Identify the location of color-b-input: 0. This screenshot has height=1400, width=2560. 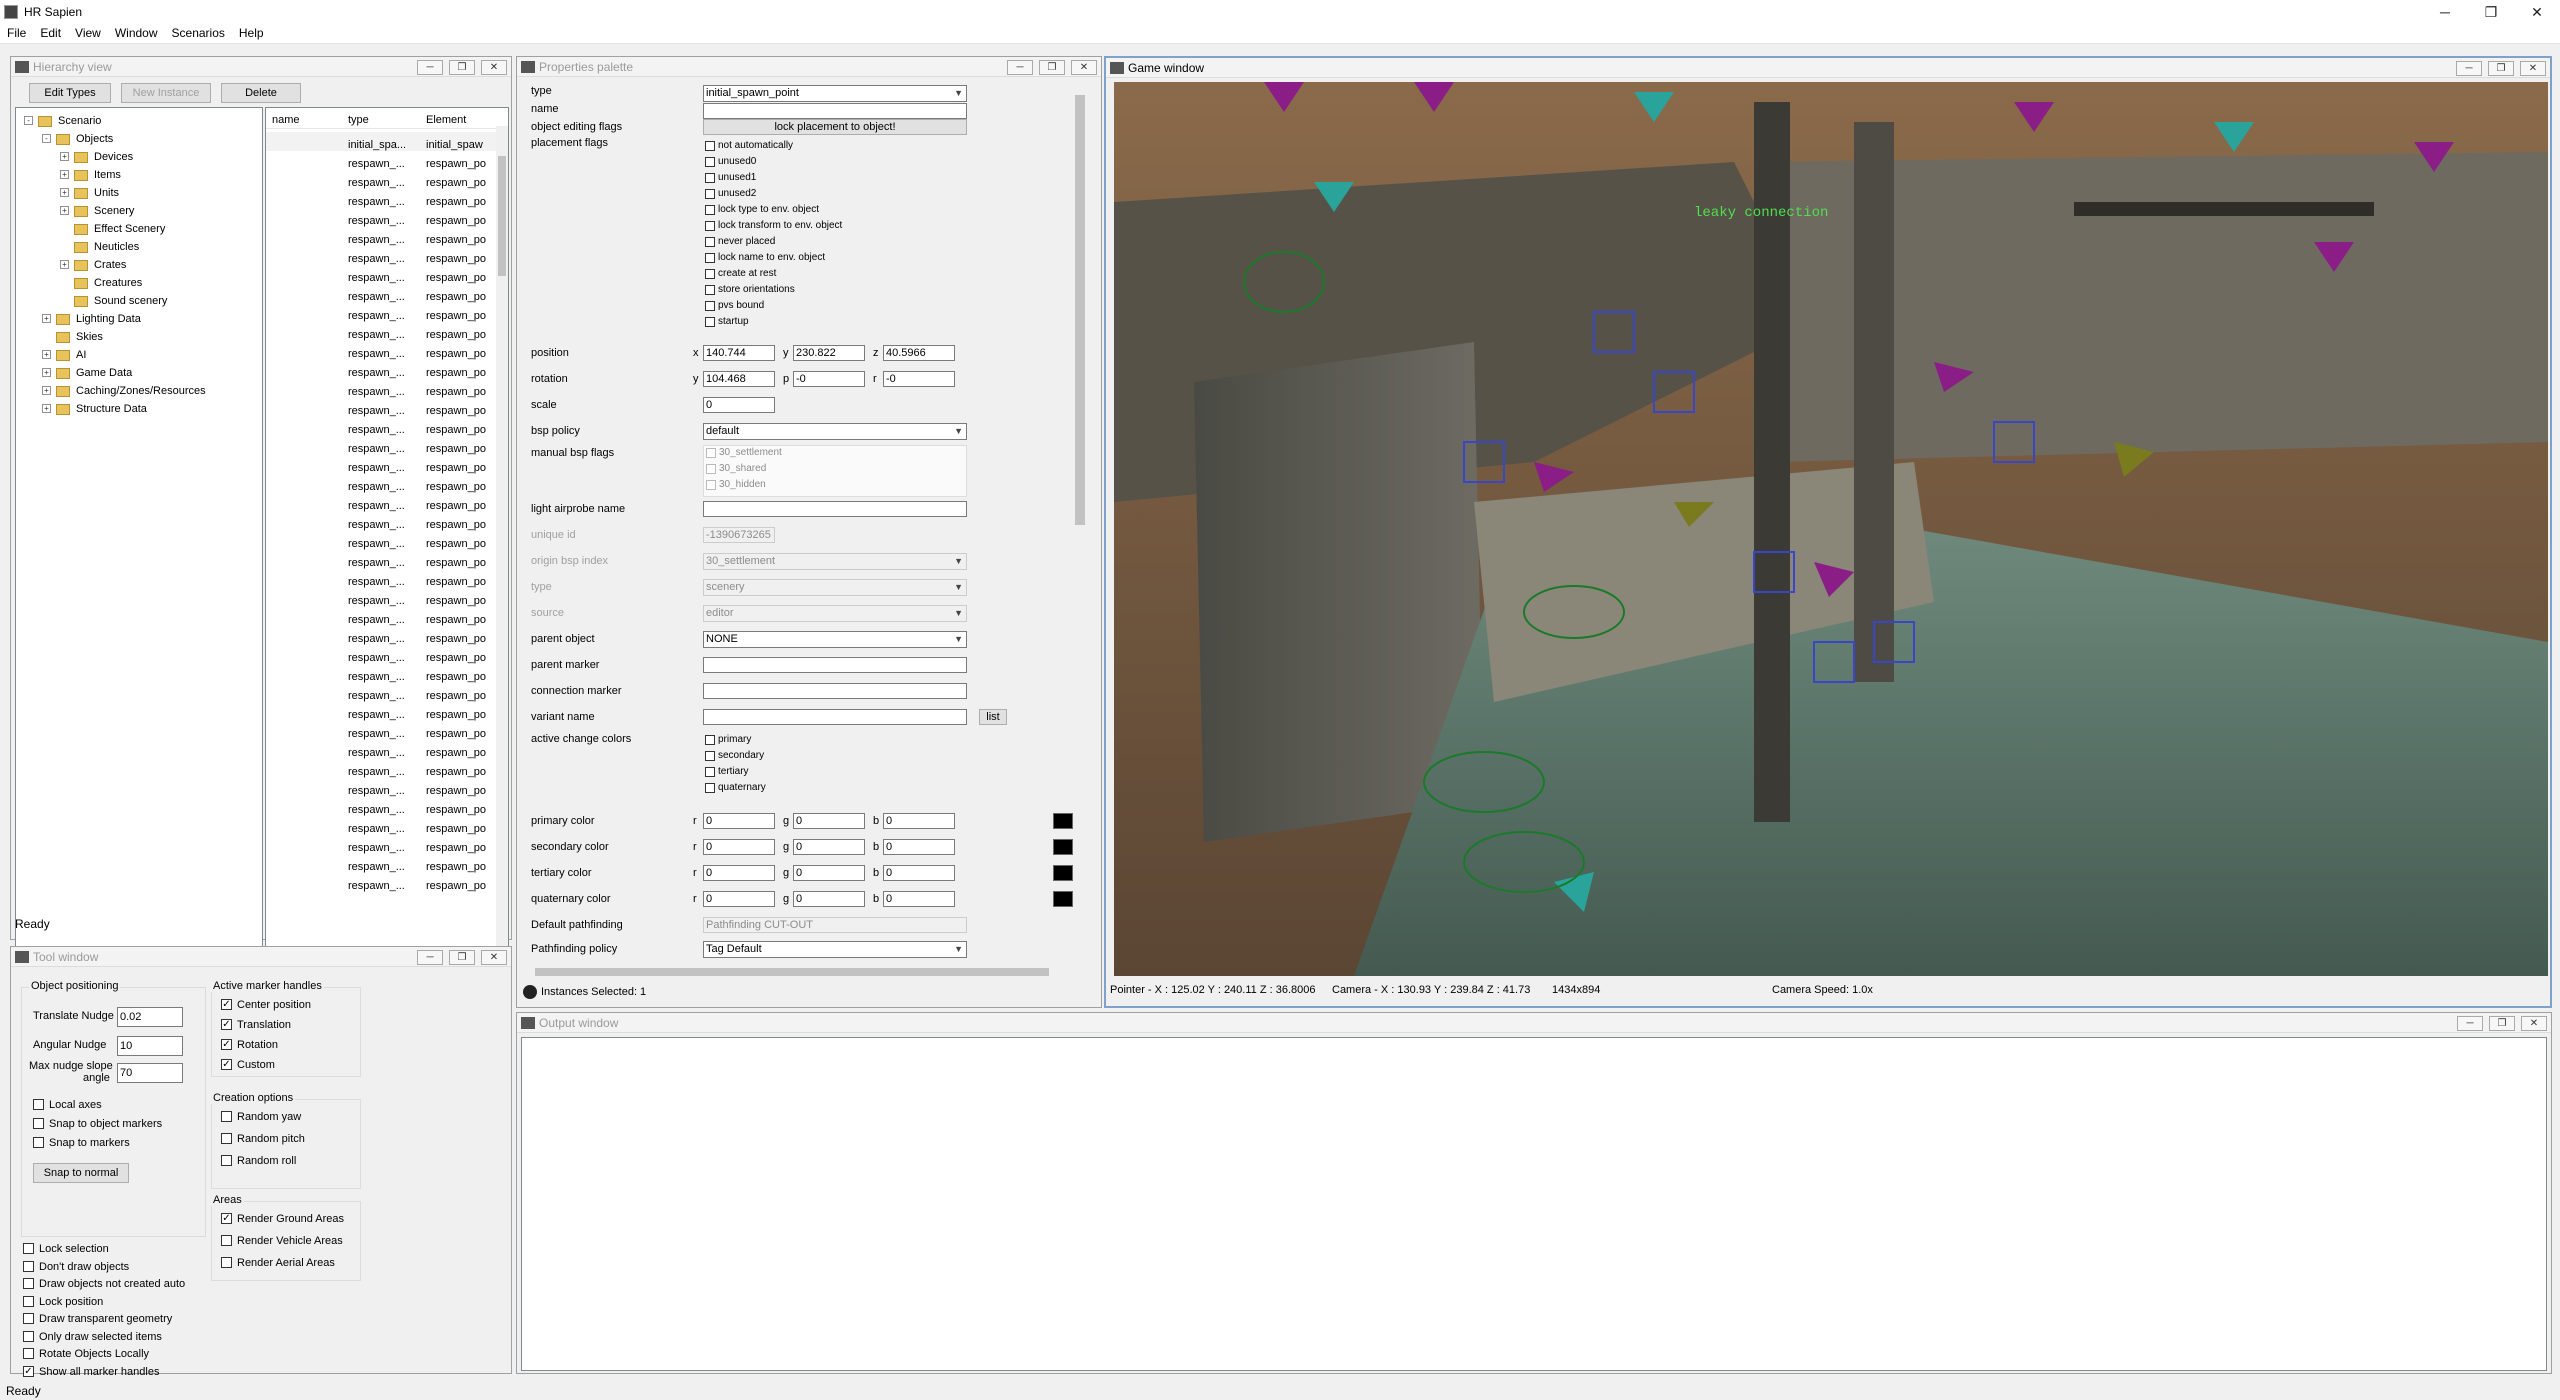
(919, 899).